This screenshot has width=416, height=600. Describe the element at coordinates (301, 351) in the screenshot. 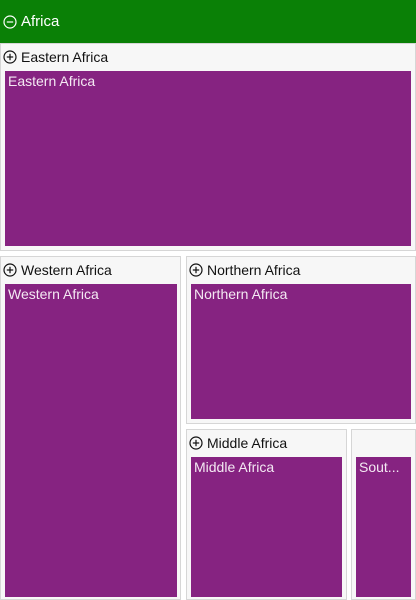

I see `northern-africa-tile: Northern Africa` at that location.